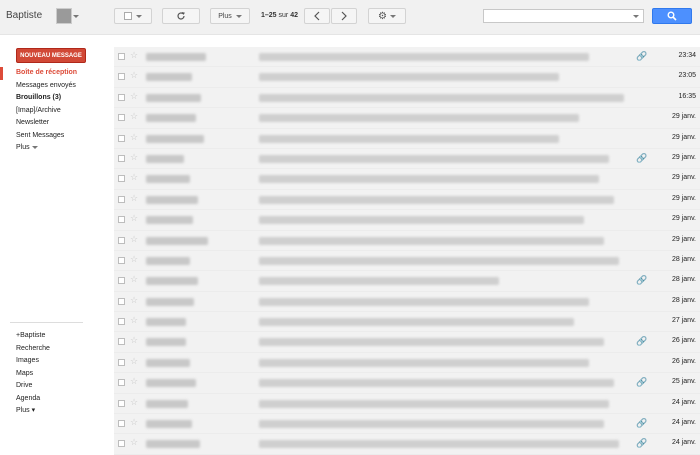  Describe the element at coordinates (230, 16) in the screenshot. I see `more-actions-button: Plus` at that location.